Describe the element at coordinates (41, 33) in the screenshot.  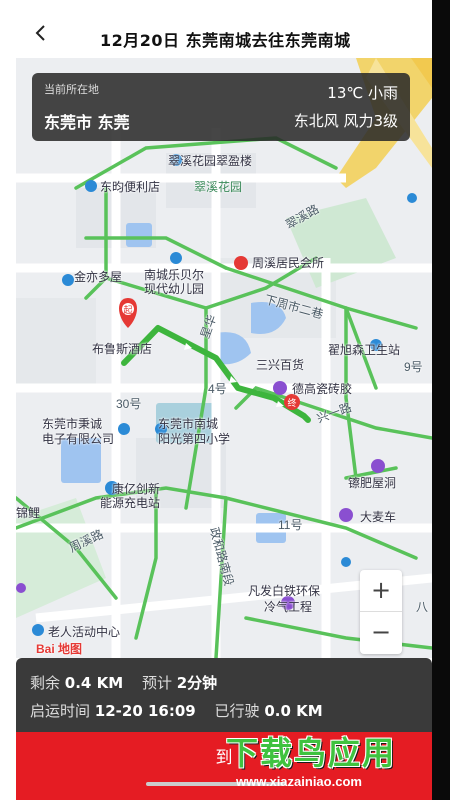
I see `back-arrow-icon` at that location.